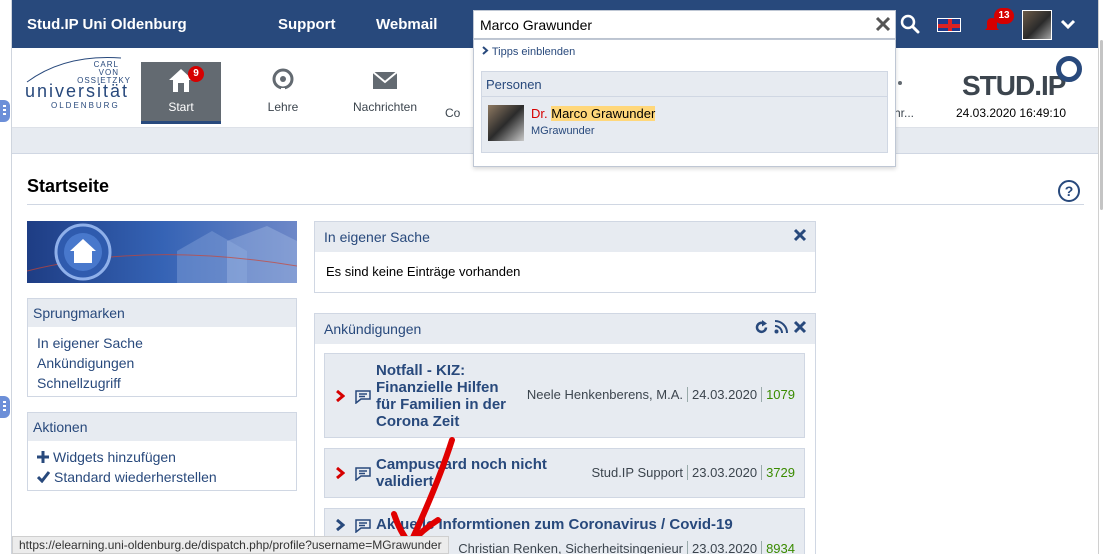 Image resolution: width=1104 pixels, height=554 pixels. What do you see at coordinates (385, 93) in the screenshot?
I see `nav-item-nachrichten: Nachrichten` at bounding box center [385, 93].